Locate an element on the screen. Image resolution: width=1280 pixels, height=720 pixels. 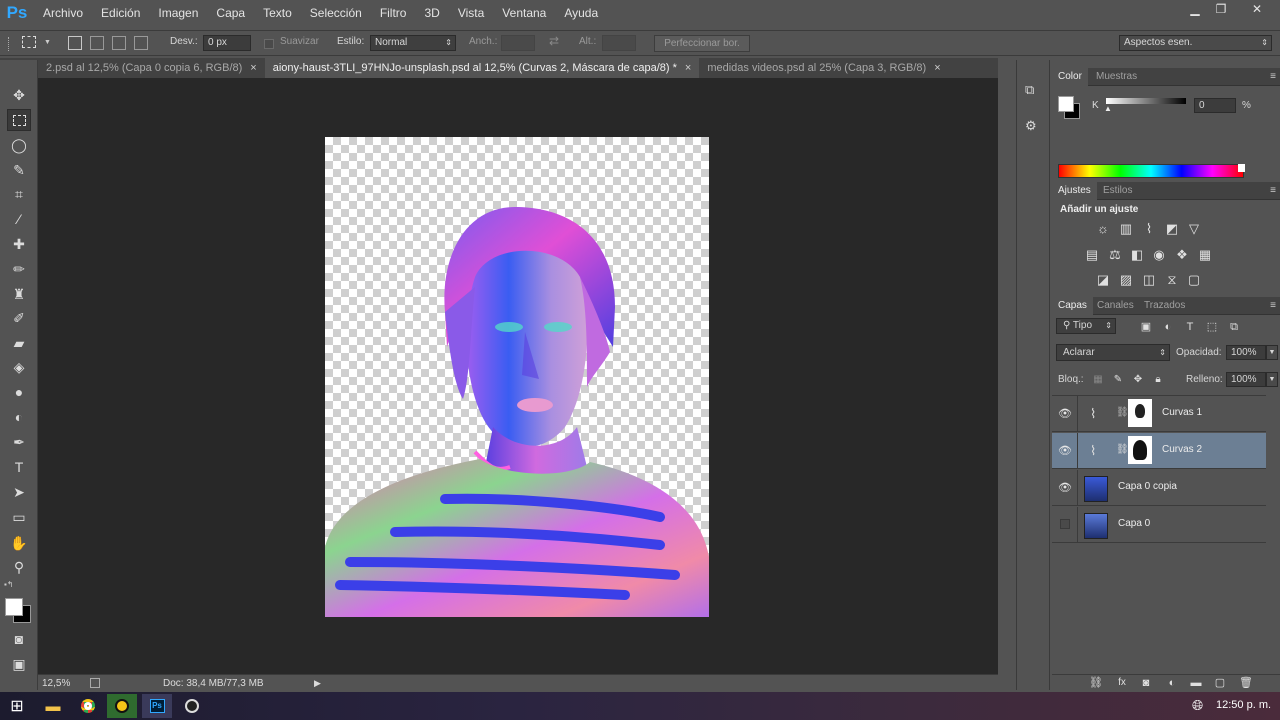
dodge-tool-icon: ◐ is located at coordinates (19, 417).